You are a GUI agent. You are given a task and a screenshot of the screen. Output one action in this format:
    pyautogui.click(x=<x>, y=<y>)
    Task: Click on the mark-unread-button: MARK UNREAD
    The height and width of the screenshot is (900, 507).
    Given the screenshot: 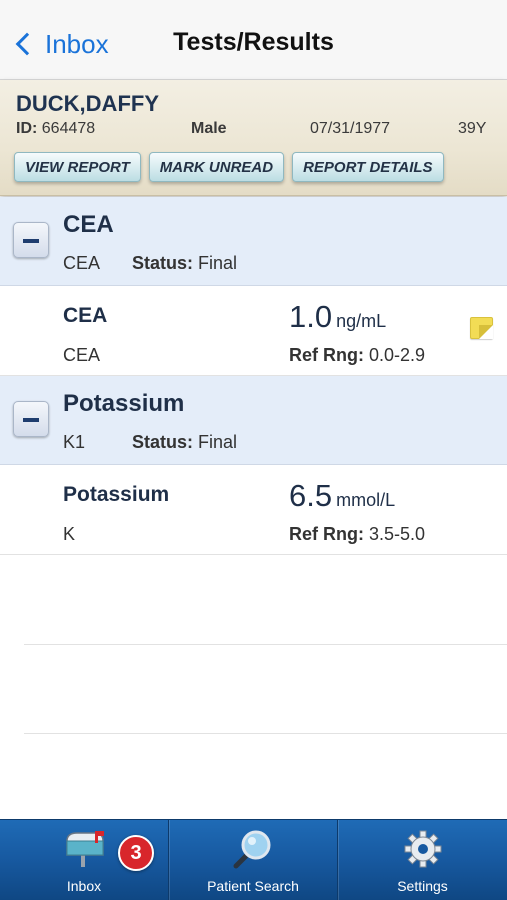 What is the action you would take?
    pyautogui.click(x=216, y=167)
    